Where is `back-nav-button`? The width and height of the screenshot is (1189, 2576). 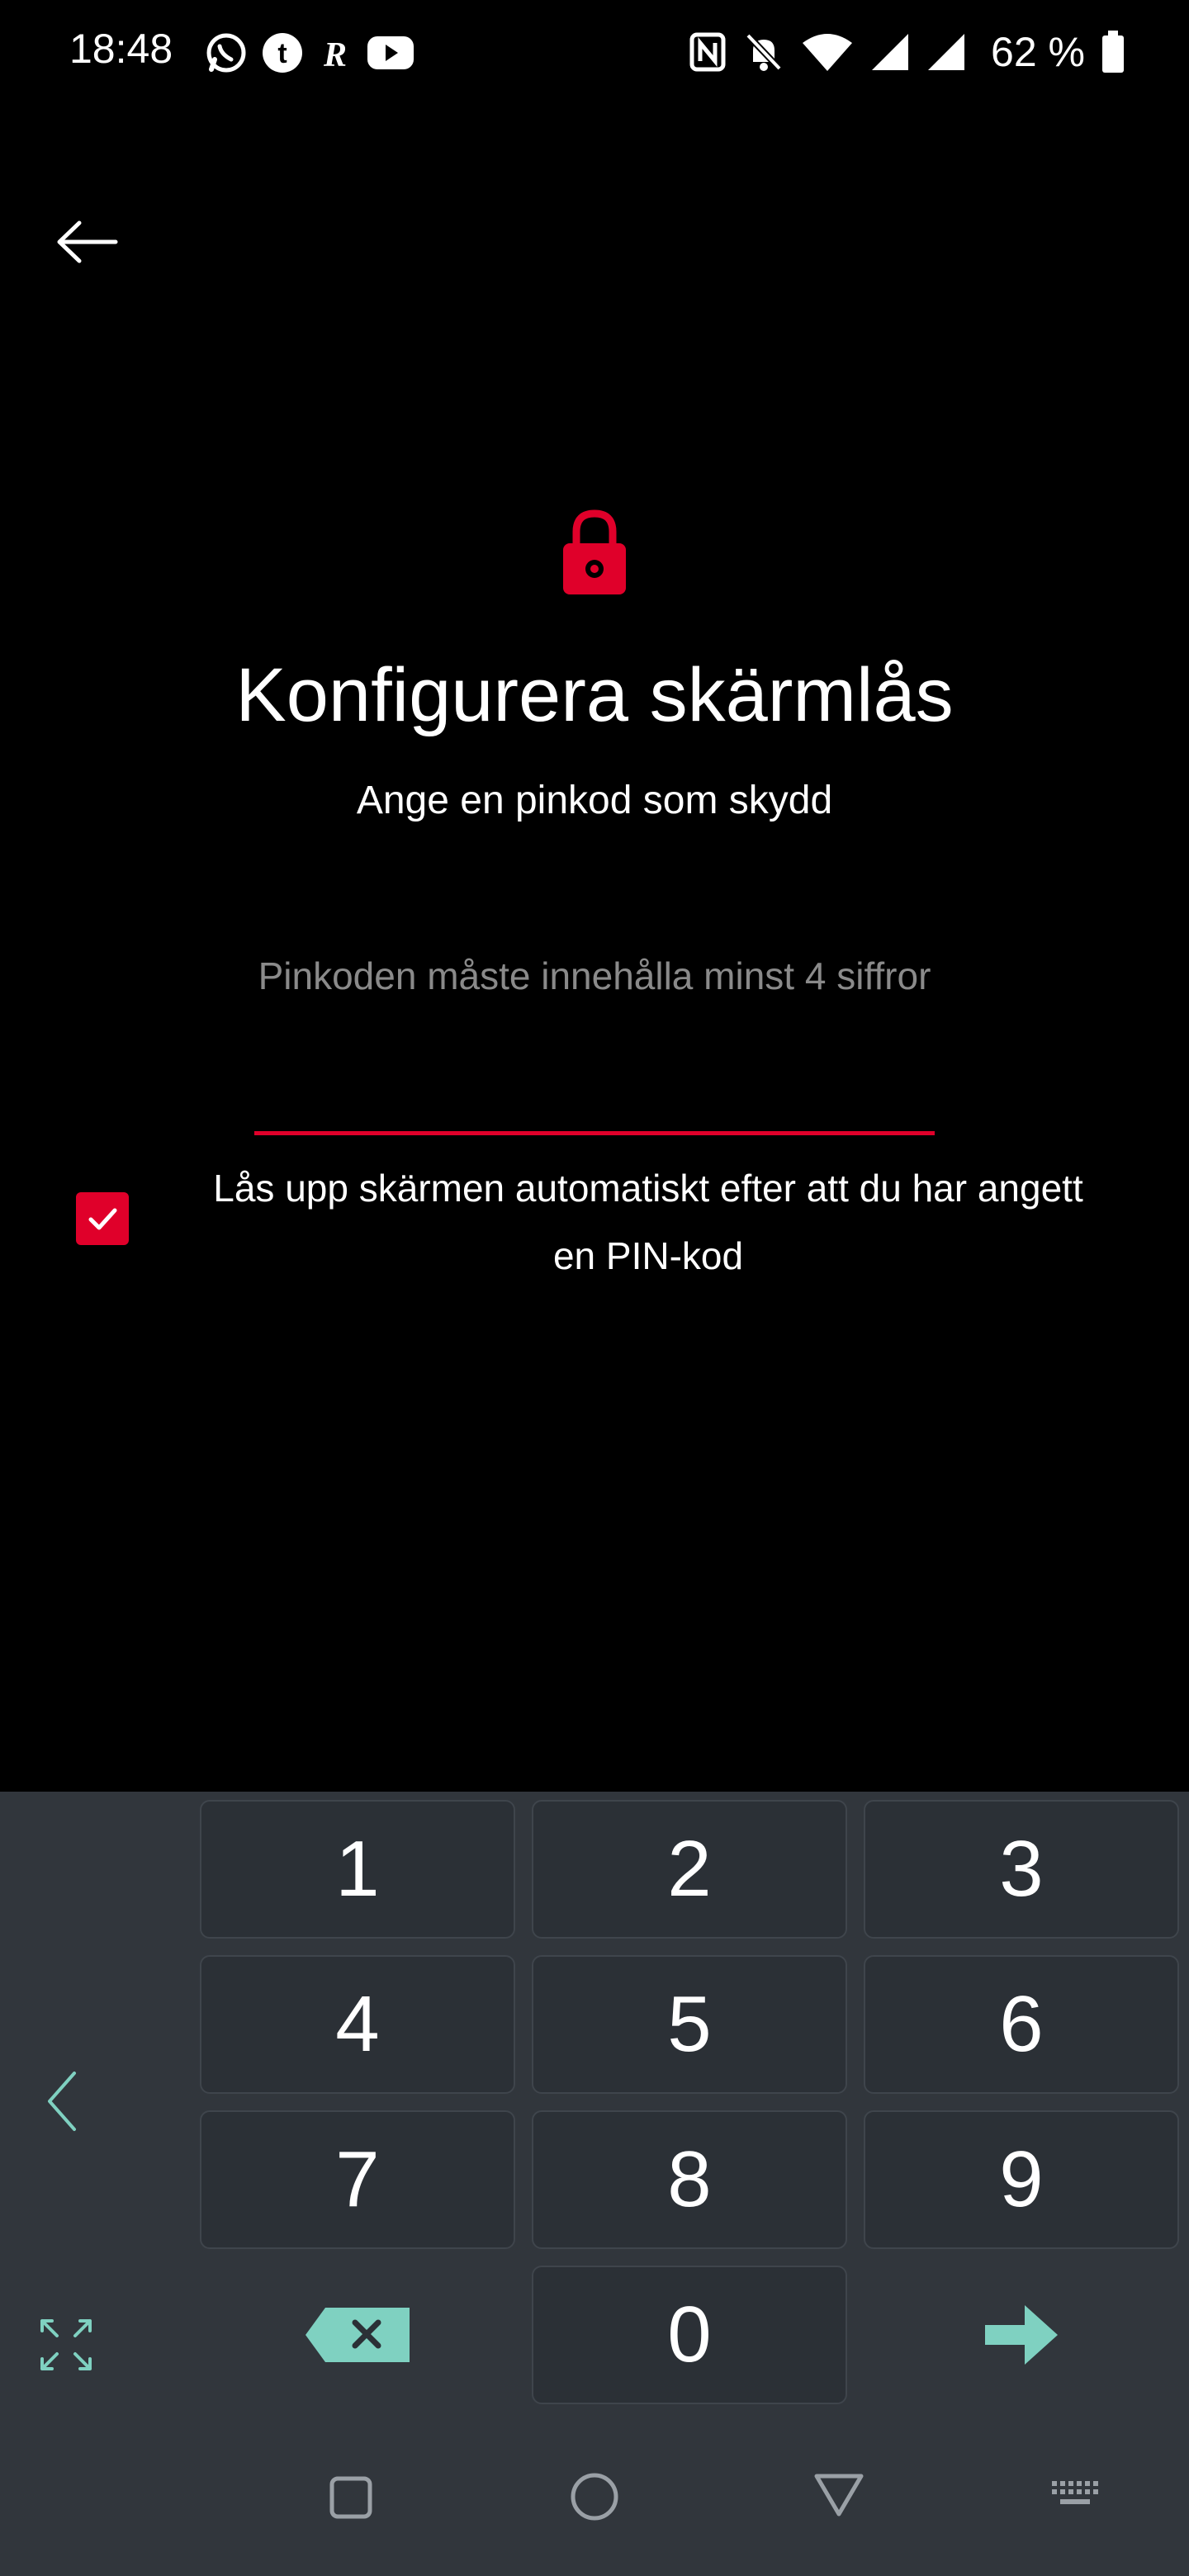
back-nav-button is located at coordinates (839, 2494).